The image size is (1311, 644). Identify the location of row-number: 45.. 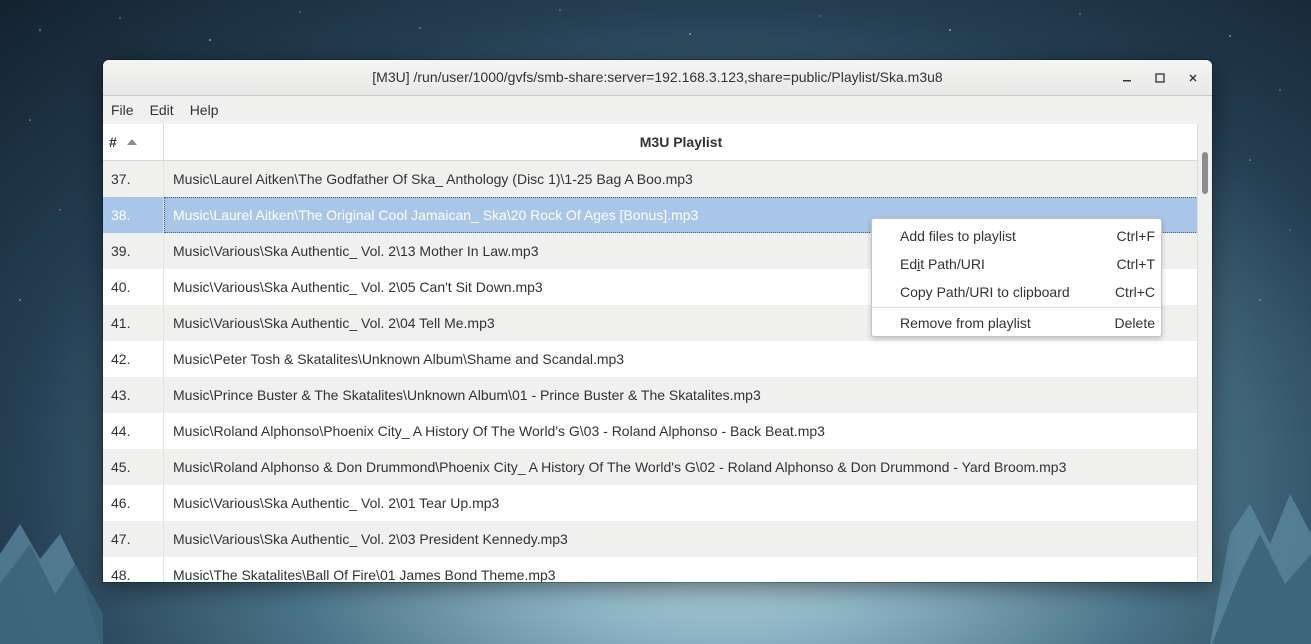
(133, 467).